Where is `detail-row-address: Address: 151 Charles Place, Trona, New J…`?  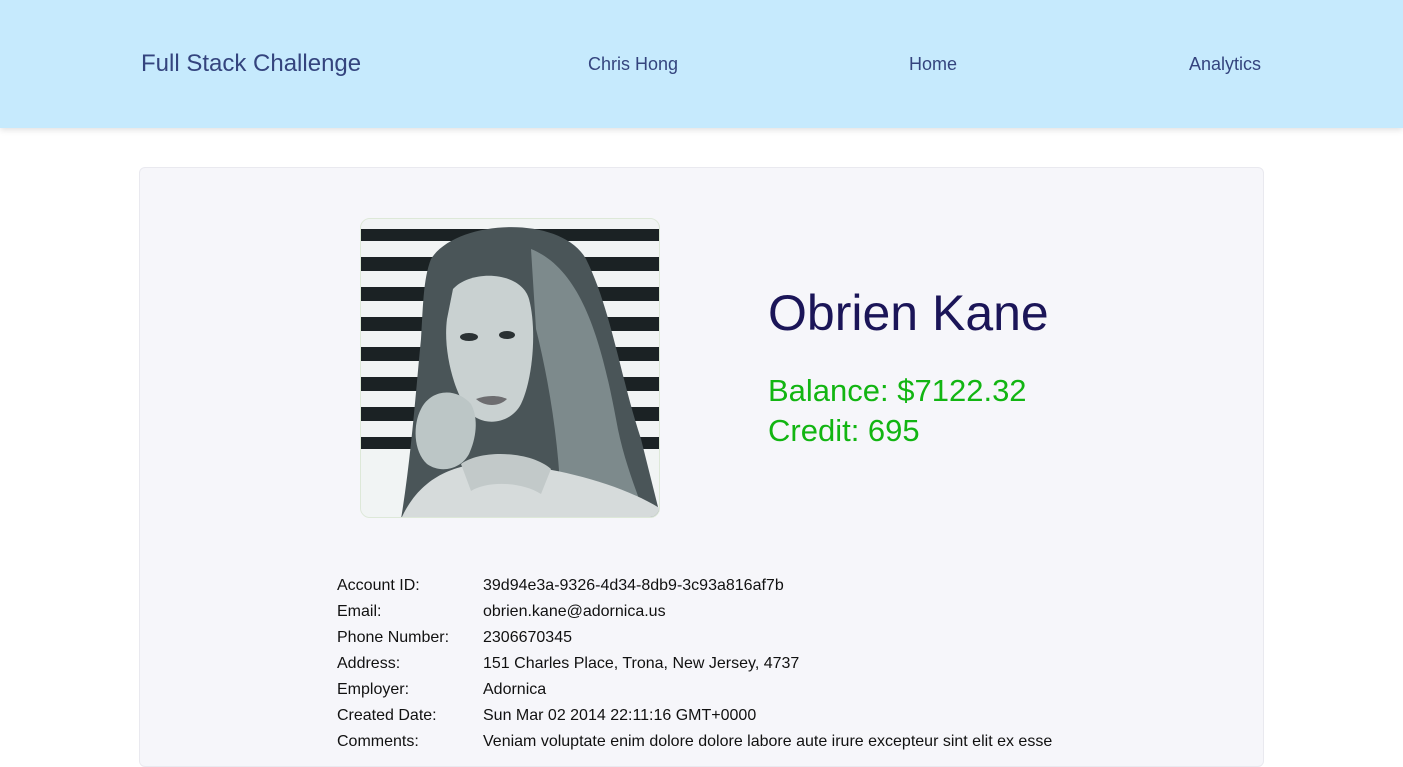
detail-row-address: Address: 151 Charles Place, Trona, New J… is located at coordinates (737, 664).